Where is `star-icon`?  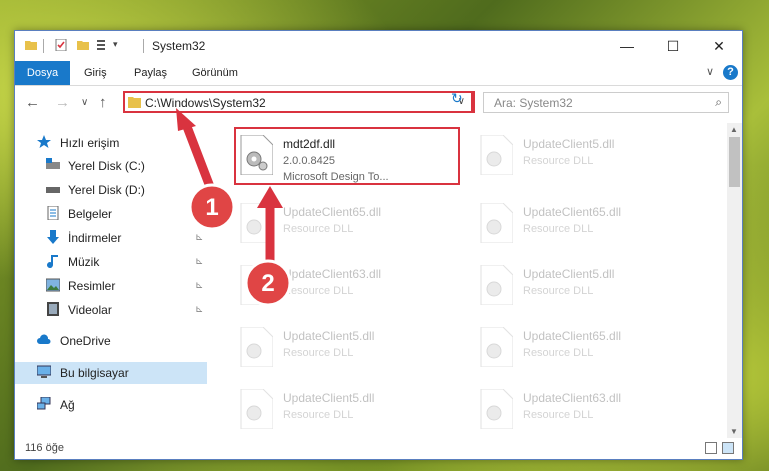
star-icon is located at coordinates (44, 141).